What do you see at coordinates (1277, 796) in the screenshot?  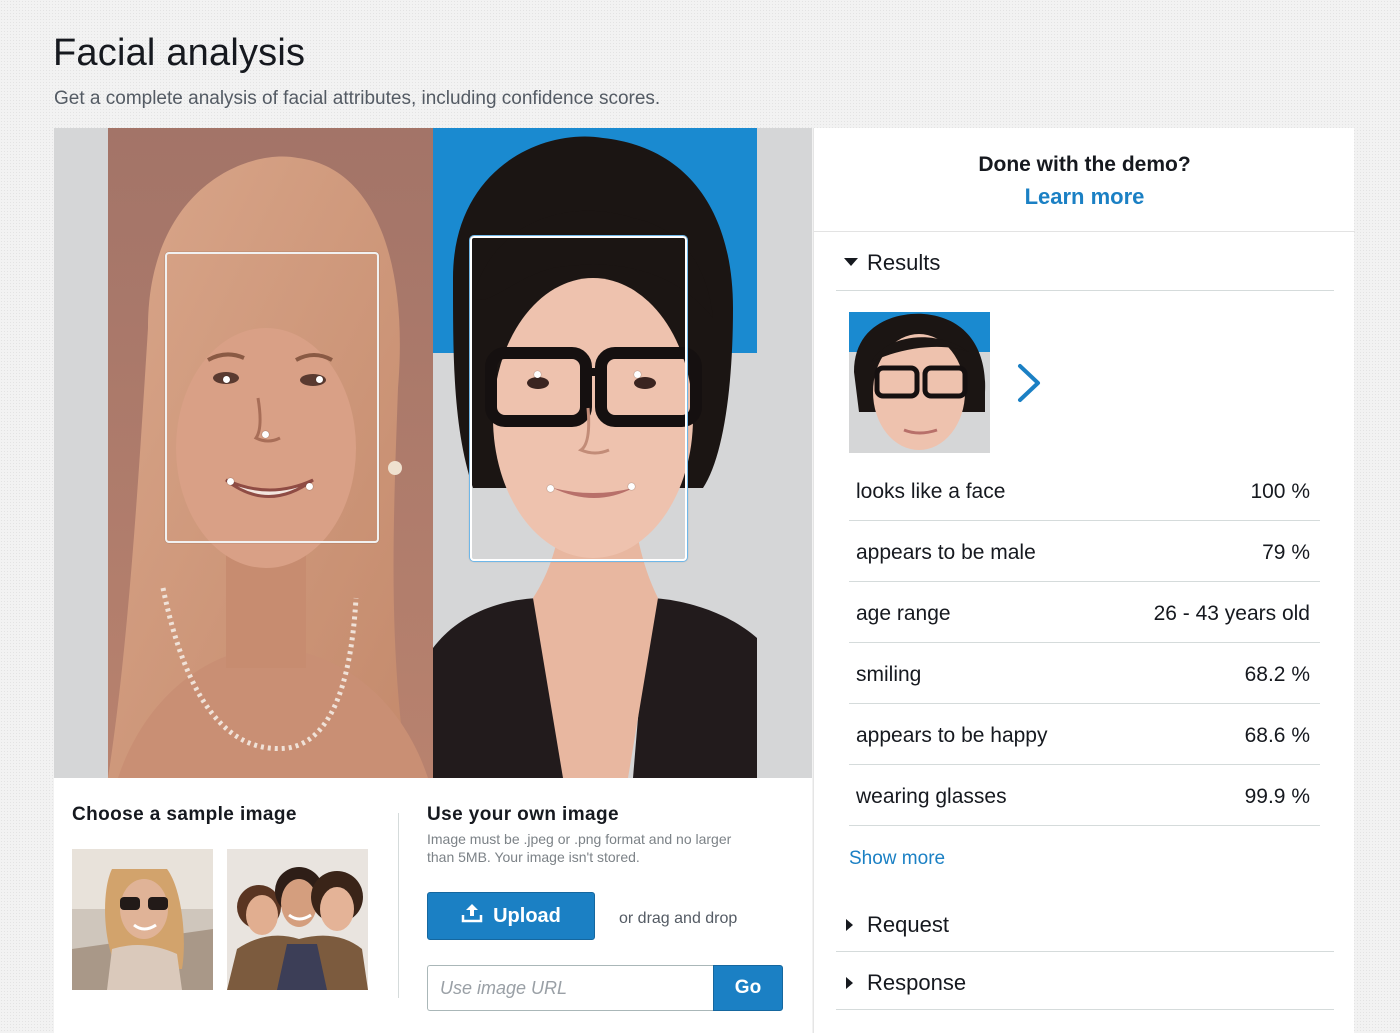 I see `result-value: 99.9 %` at bounding box center [1277, 796].